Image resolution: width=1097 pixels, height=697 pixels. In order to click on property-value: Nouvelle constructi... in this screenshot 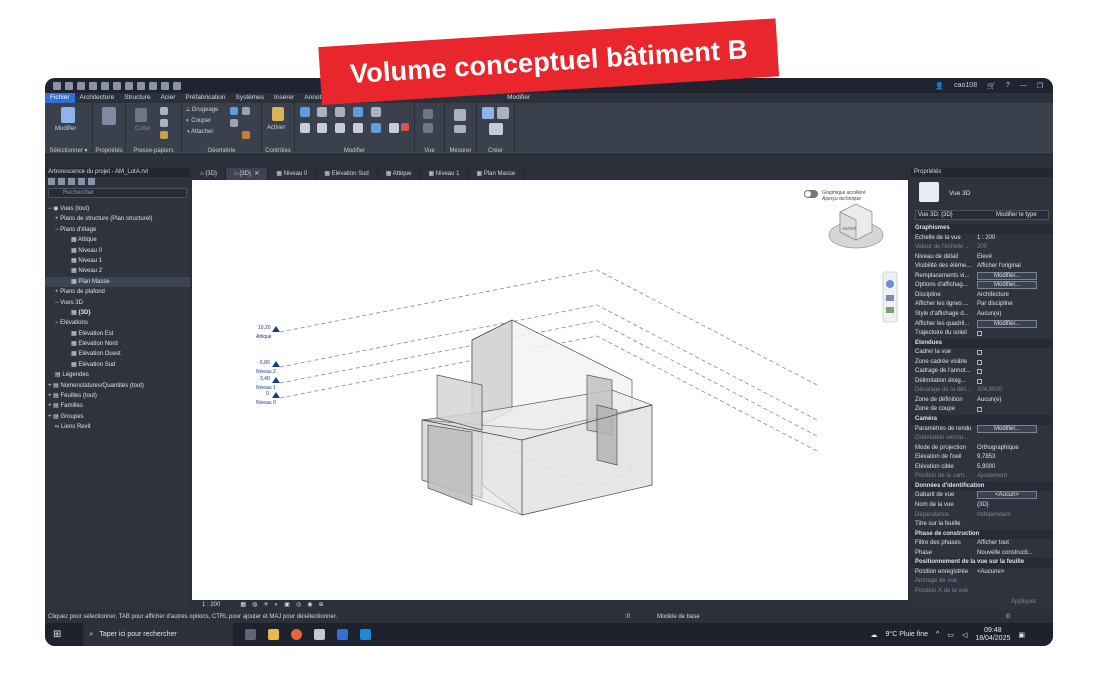, I will do `click(1008, 554)`.